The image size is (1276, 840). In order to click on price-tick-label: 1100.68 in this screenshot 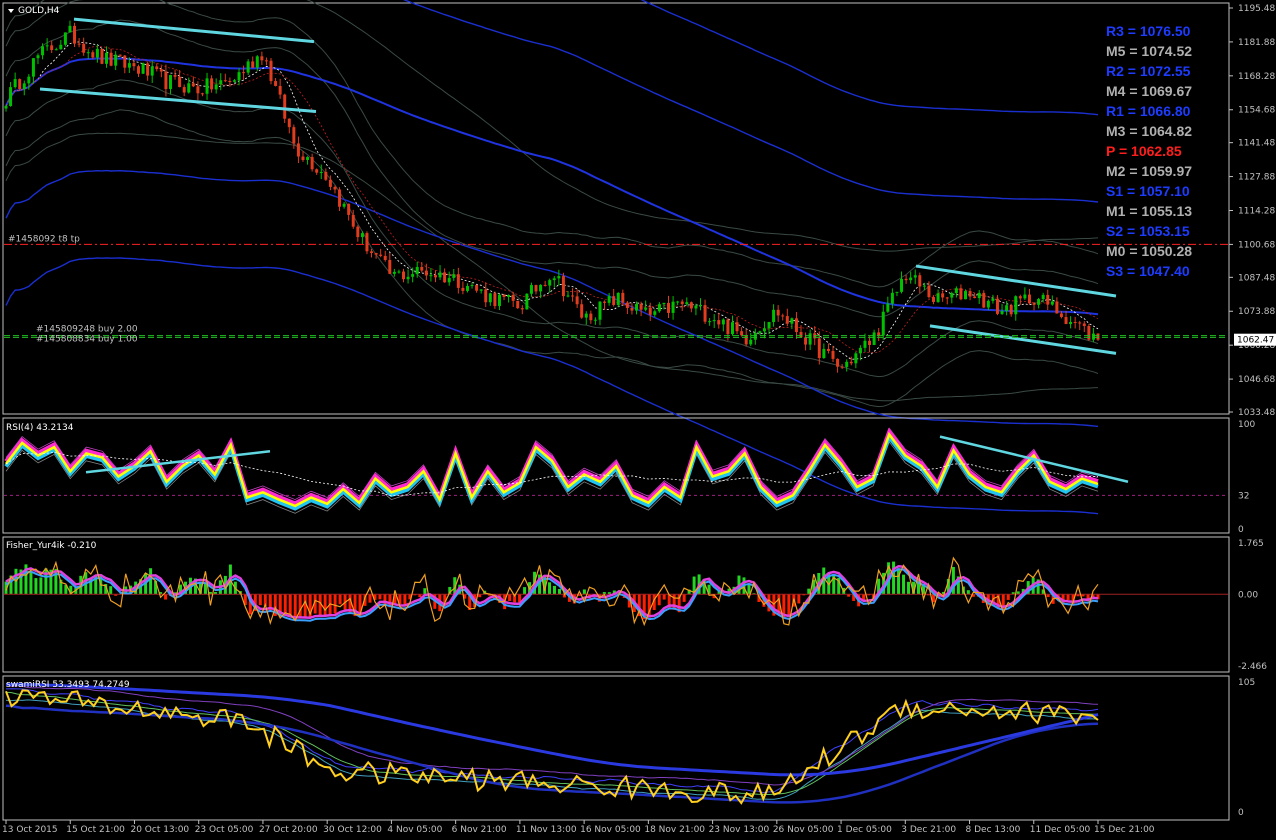, I will do `click(1256, 245)`.